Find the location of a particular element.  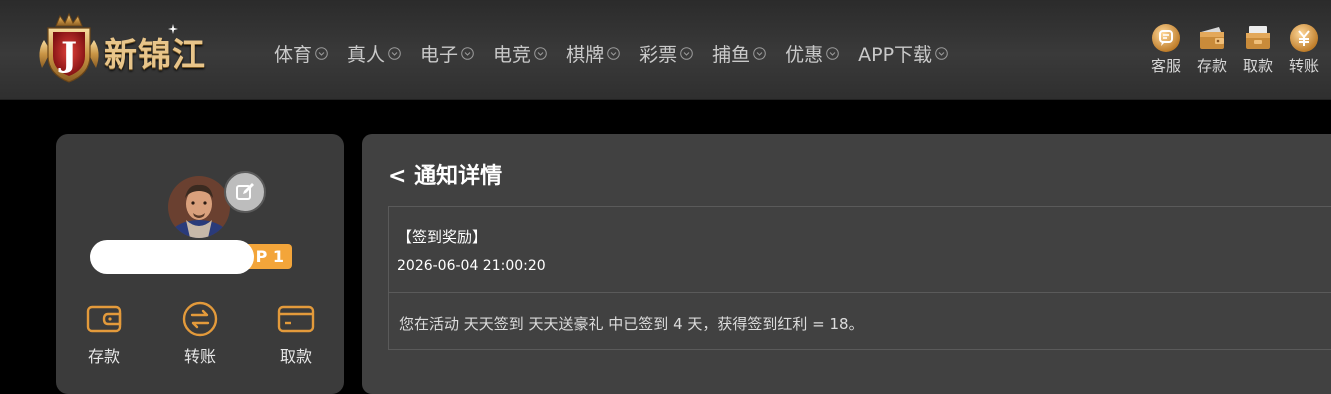

action-label: 取款 is located at coordinates (295, 356).